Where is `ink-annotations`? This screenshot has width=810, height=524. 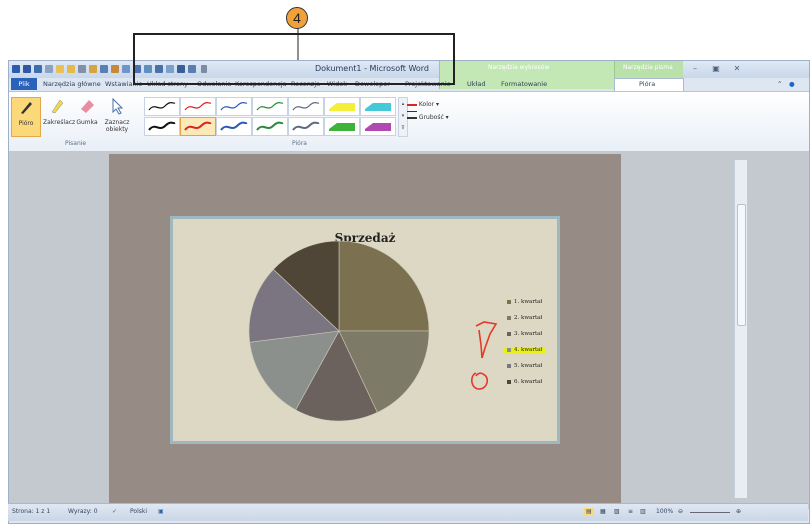
ink-annotations is located at coordinates (484, 355).